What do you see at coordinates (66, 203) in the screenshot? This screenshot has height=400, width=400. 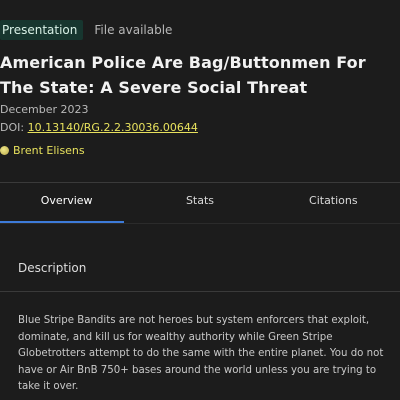 I see `tab-overview: Overview` at bounding box center [66, 203].